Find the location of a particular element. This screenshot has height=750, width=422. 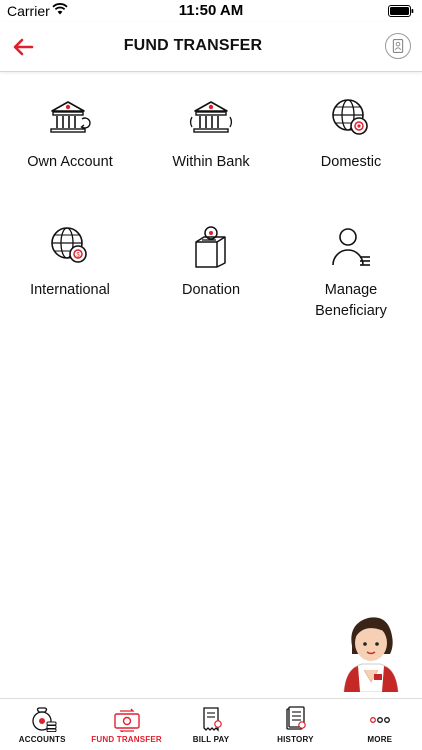

status-bar: Carrier 11:50 AM is located at coordinates (211, 11).